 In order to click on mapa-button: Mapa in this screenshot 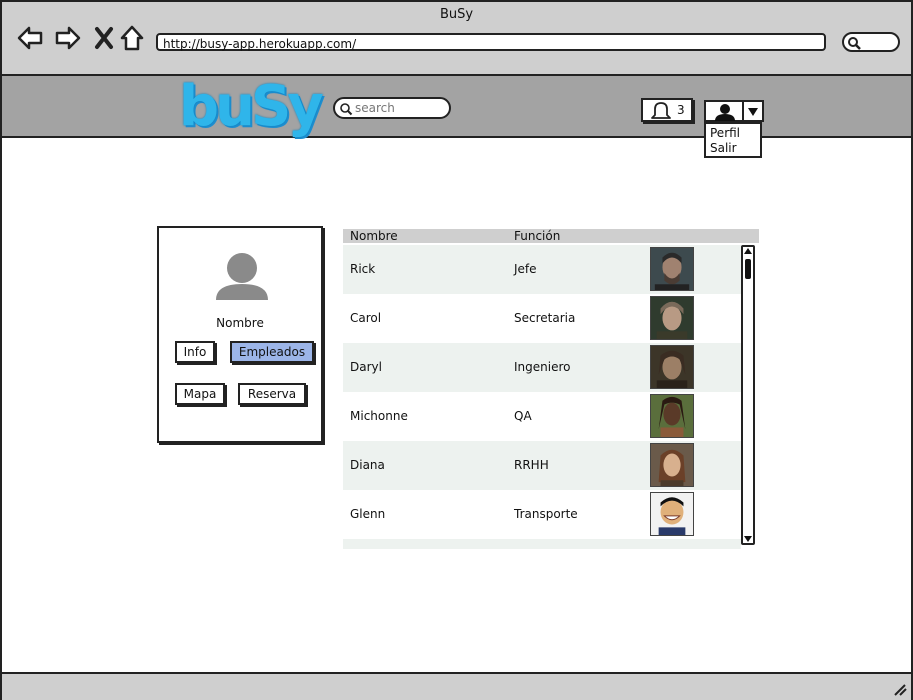, I will do `click(200, 394)`.